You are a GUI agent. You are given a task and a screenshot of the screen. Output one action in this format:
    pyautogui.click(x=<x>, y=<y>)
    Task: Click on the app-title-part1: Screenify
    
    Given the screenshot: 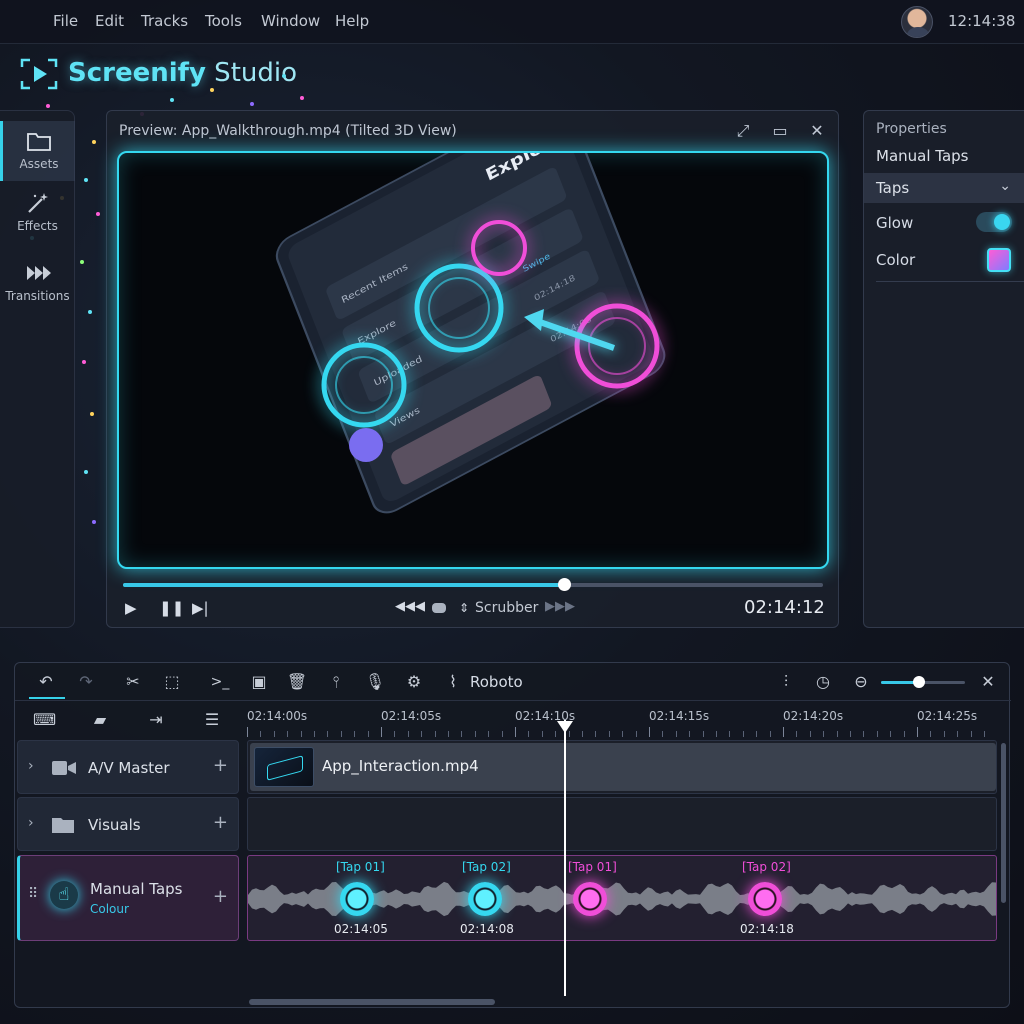 What is the action you would take?
    pyautogui.click(x=137, y=73)
    